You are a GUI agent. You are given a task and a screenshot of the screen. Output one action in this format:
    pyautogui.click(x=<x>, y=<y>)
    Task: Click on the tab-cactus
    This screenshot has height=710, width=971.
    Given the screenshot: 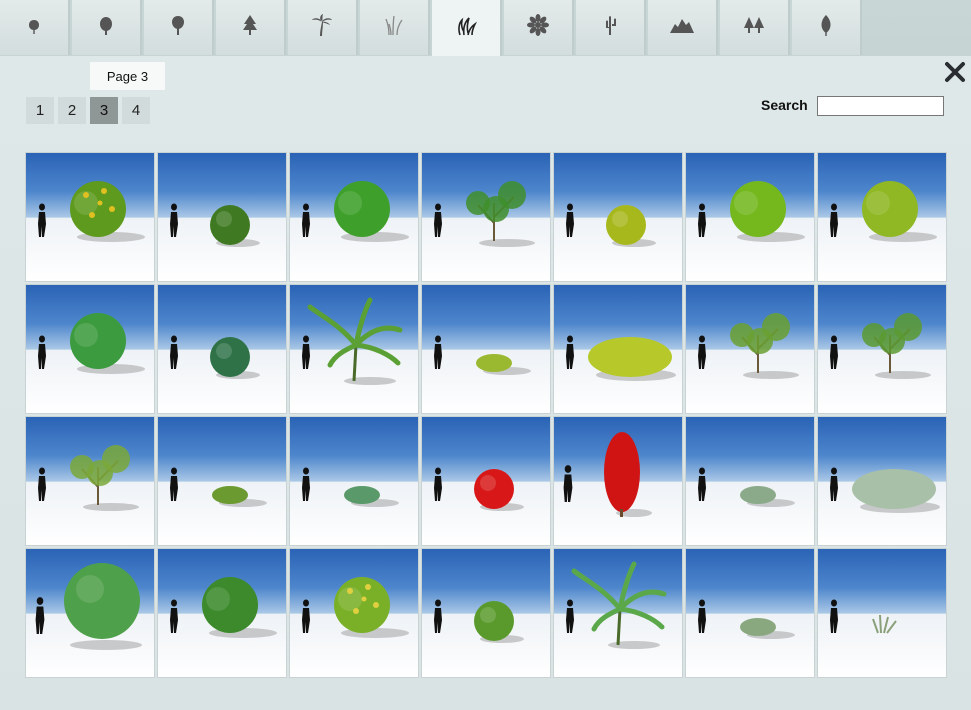 What is the action you would take?
    pyautogui.click(x=611, y=27)
    